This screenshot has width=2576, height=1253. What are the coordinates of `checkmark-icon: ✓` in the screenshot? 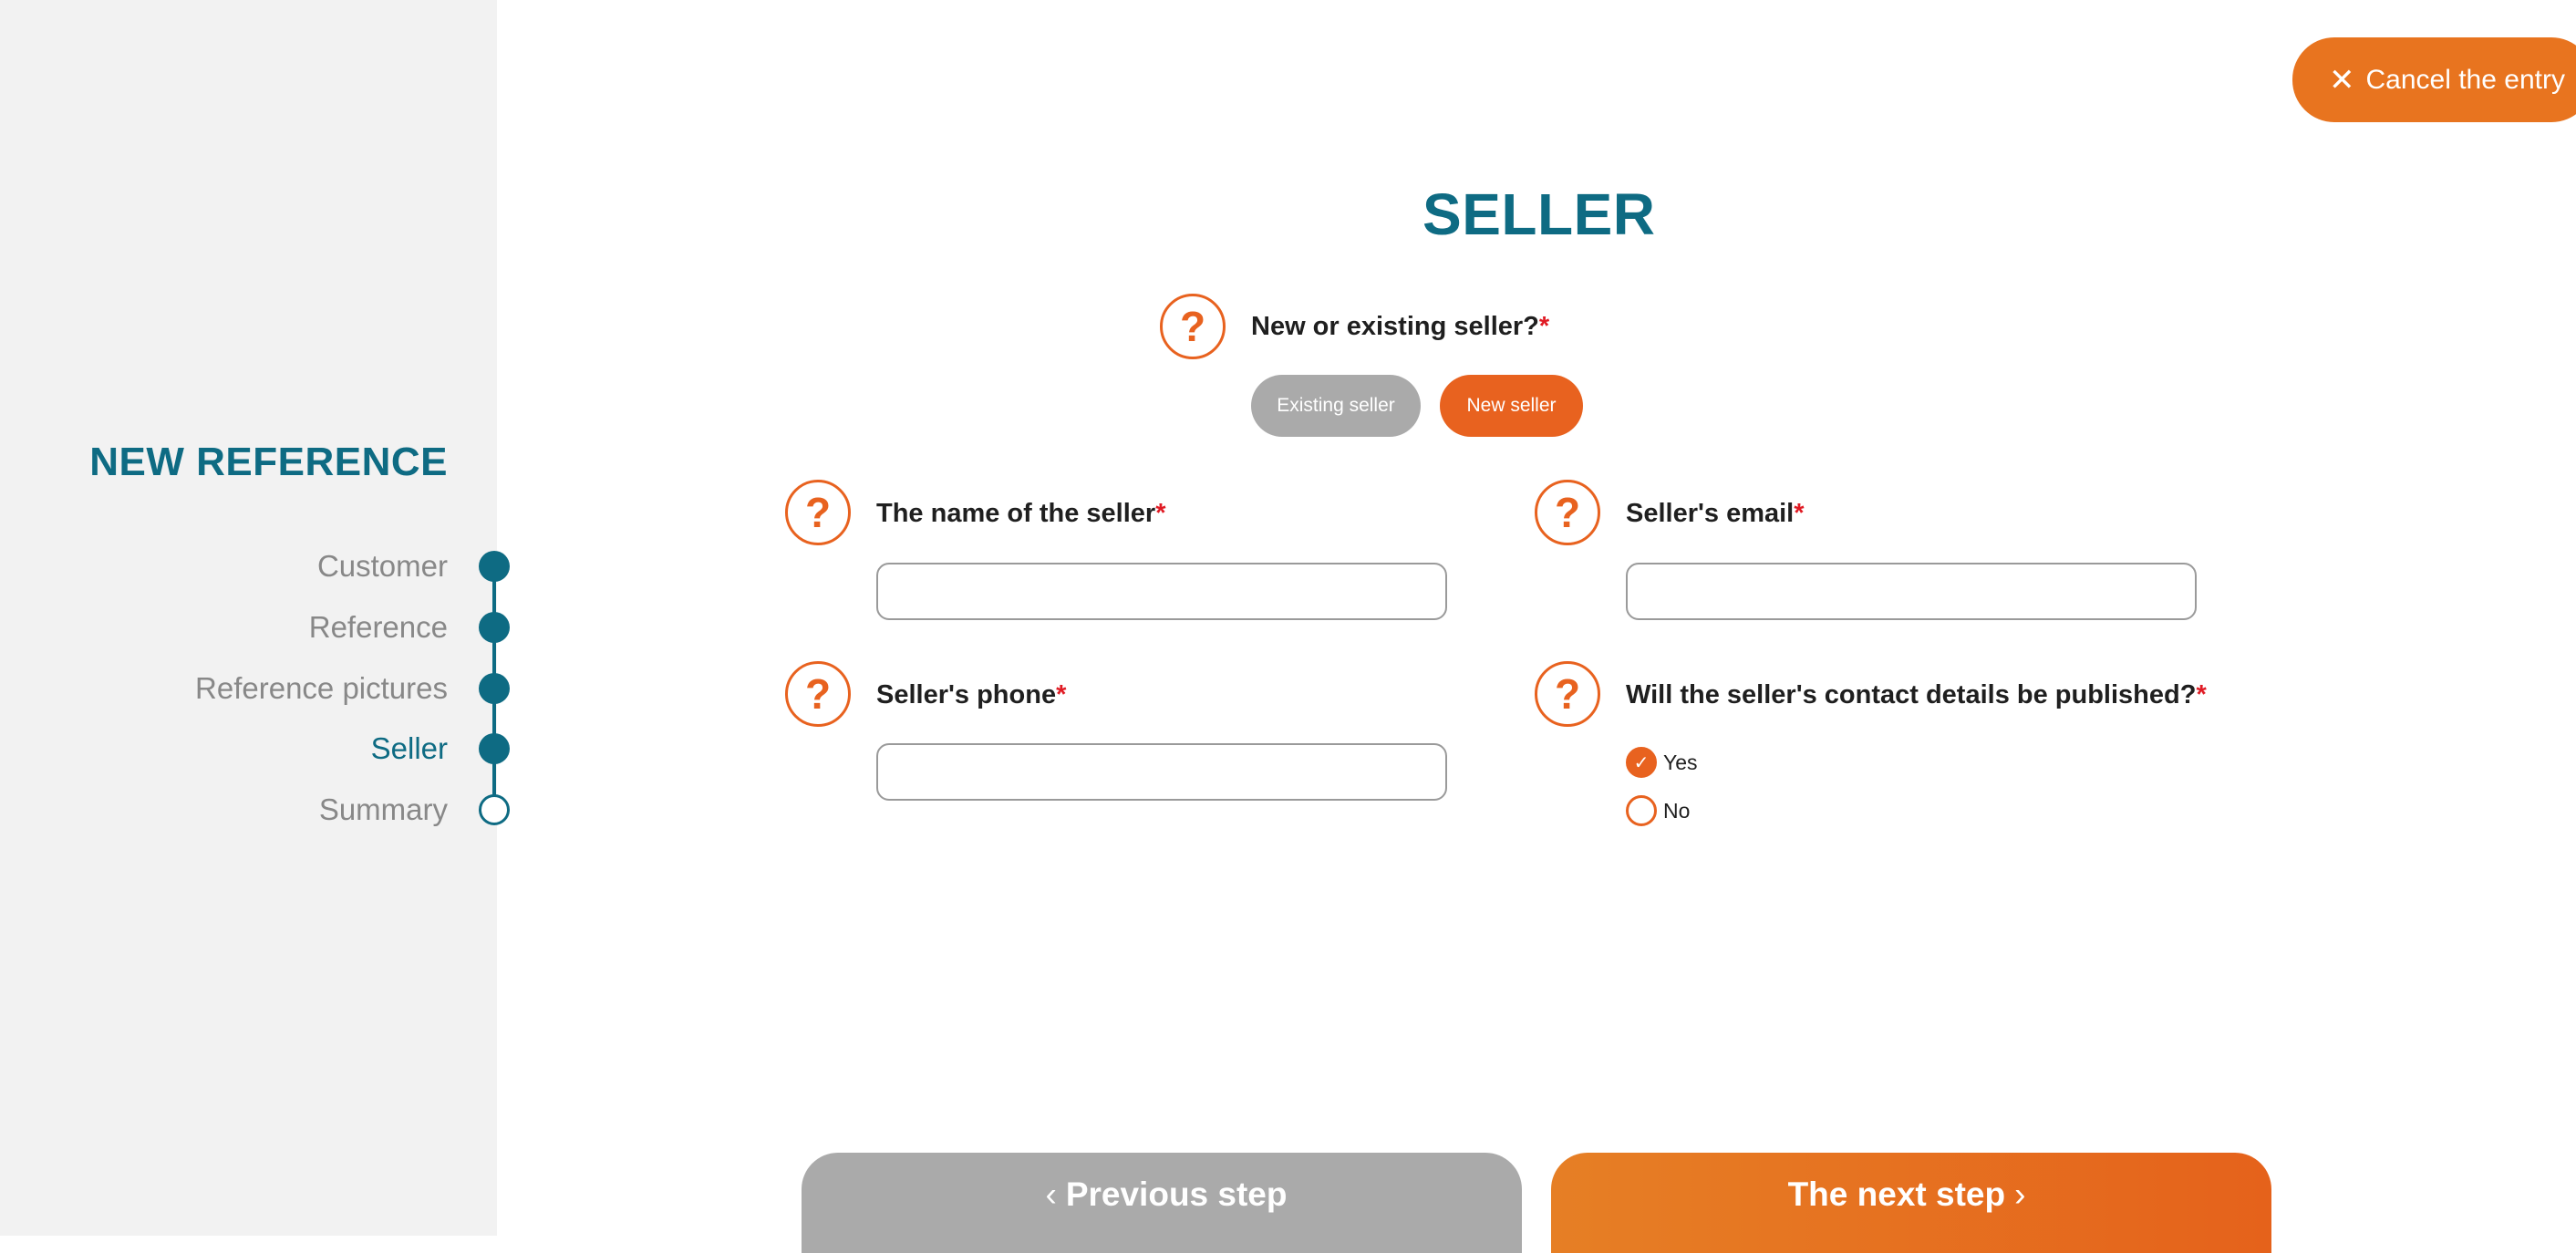 It's located at (1641, 762).